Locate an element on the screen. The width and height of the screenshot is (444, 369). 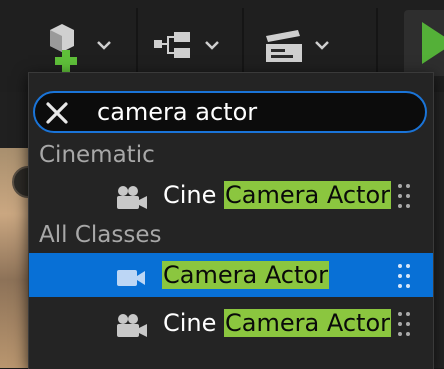
search-input: camera actor is located at coordinates (177, 112).